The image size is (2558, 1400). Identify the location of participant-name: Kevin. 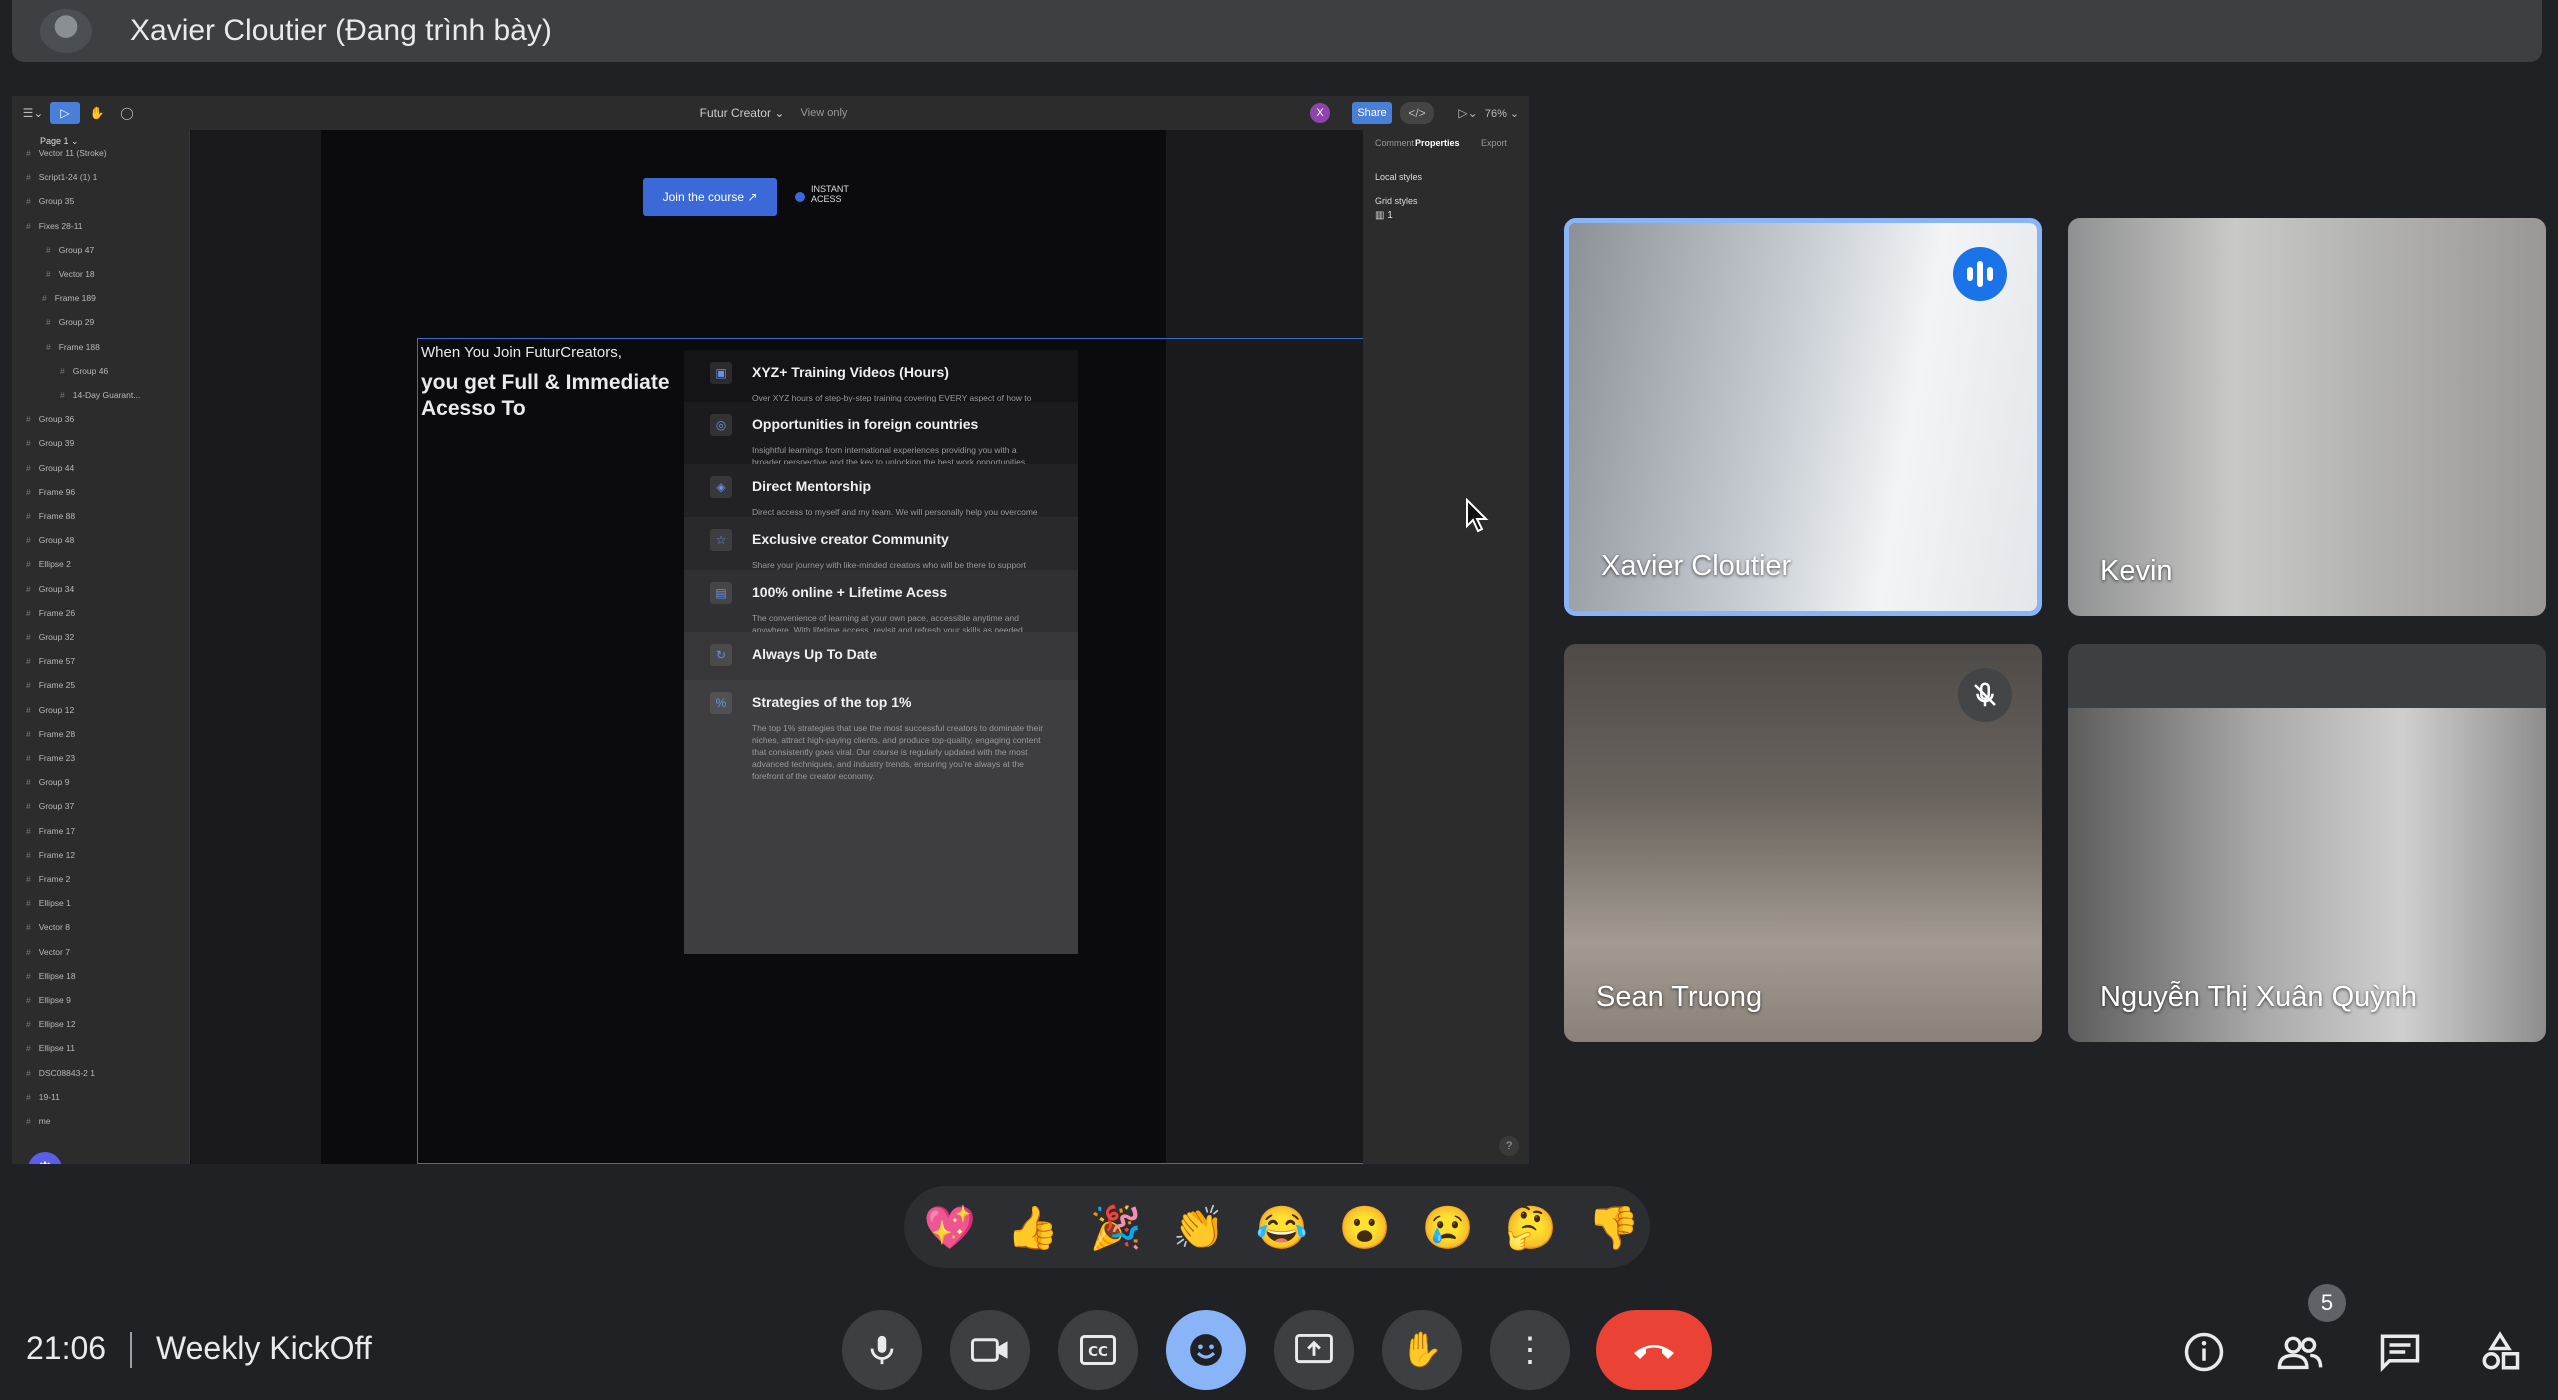
(2136, 571).